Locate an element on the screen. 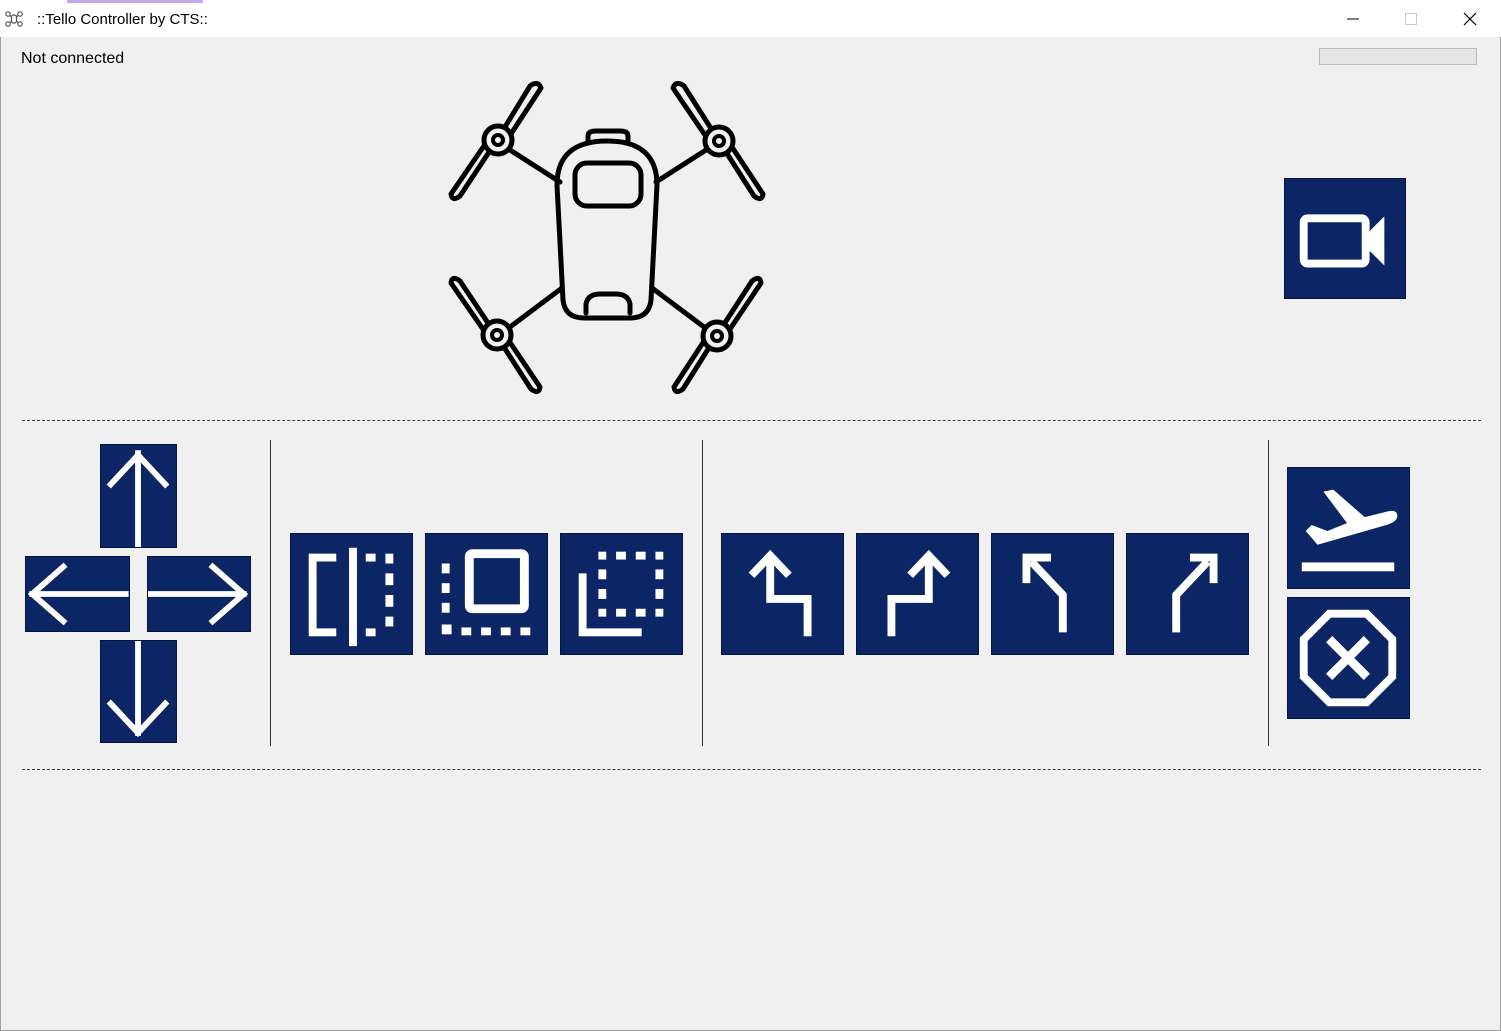  emergency-stop-button is located at coordinates (1348, 658).